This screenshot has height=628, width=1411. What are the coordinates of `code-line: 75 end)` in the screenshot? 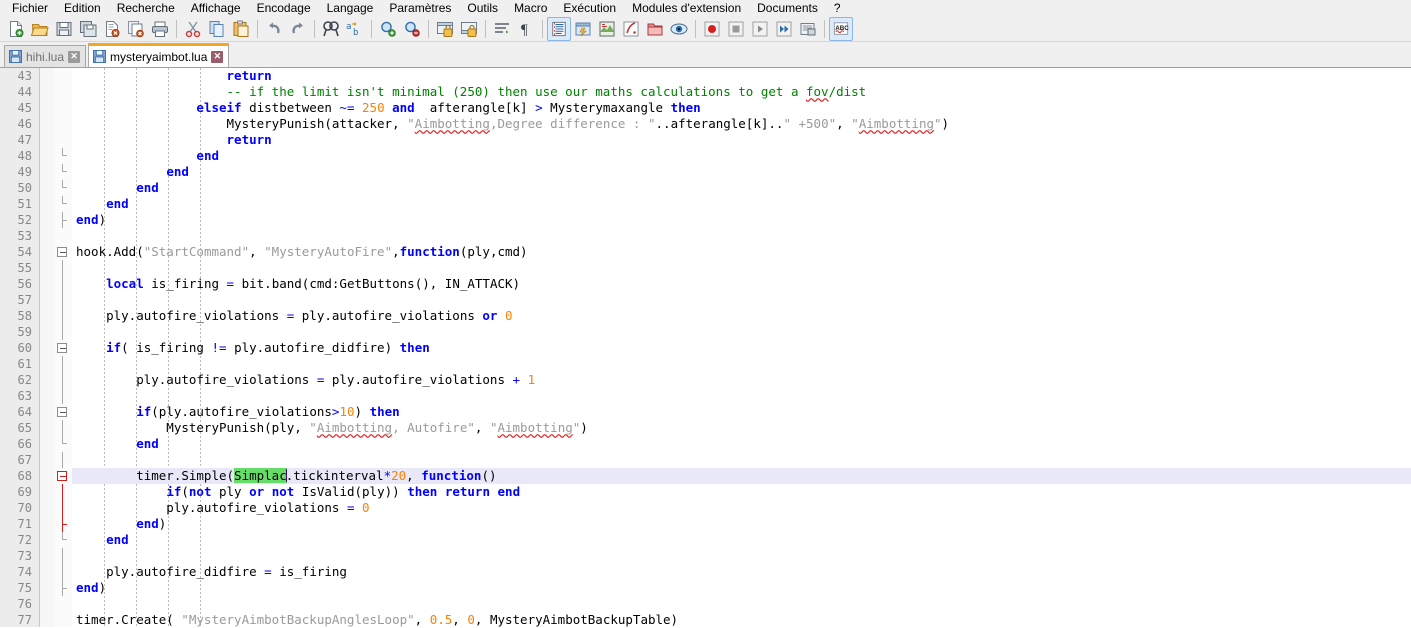 It's located at (705, 588).